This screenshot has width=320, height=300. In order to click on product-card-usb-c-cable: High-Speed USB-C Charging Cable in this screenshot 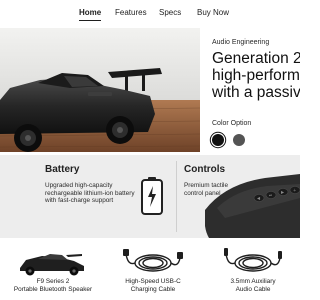, I will do `click(153, 273)`.